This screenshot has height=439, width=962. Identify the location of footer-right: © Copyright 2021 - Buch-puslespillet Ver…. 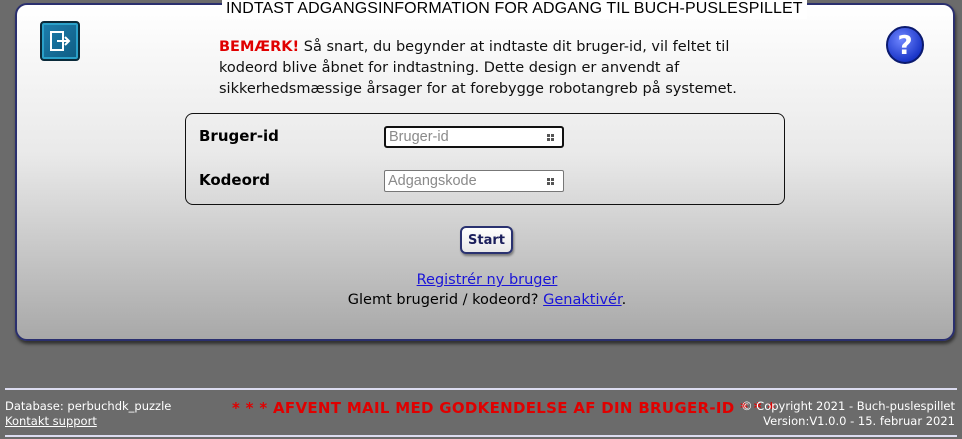
(848, 414).